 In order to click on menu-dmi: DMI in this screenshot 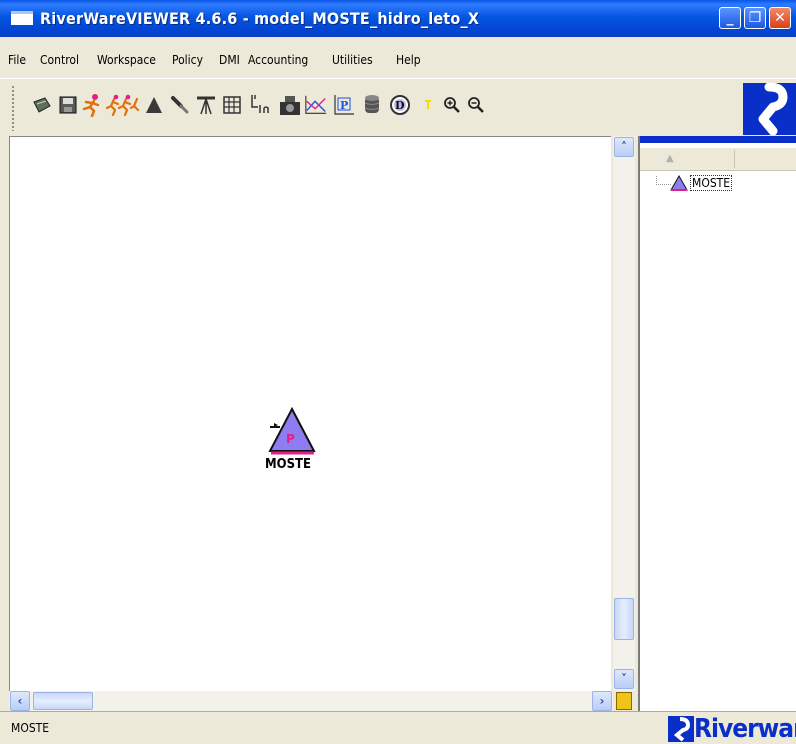, I will do `click(229, 60)`.